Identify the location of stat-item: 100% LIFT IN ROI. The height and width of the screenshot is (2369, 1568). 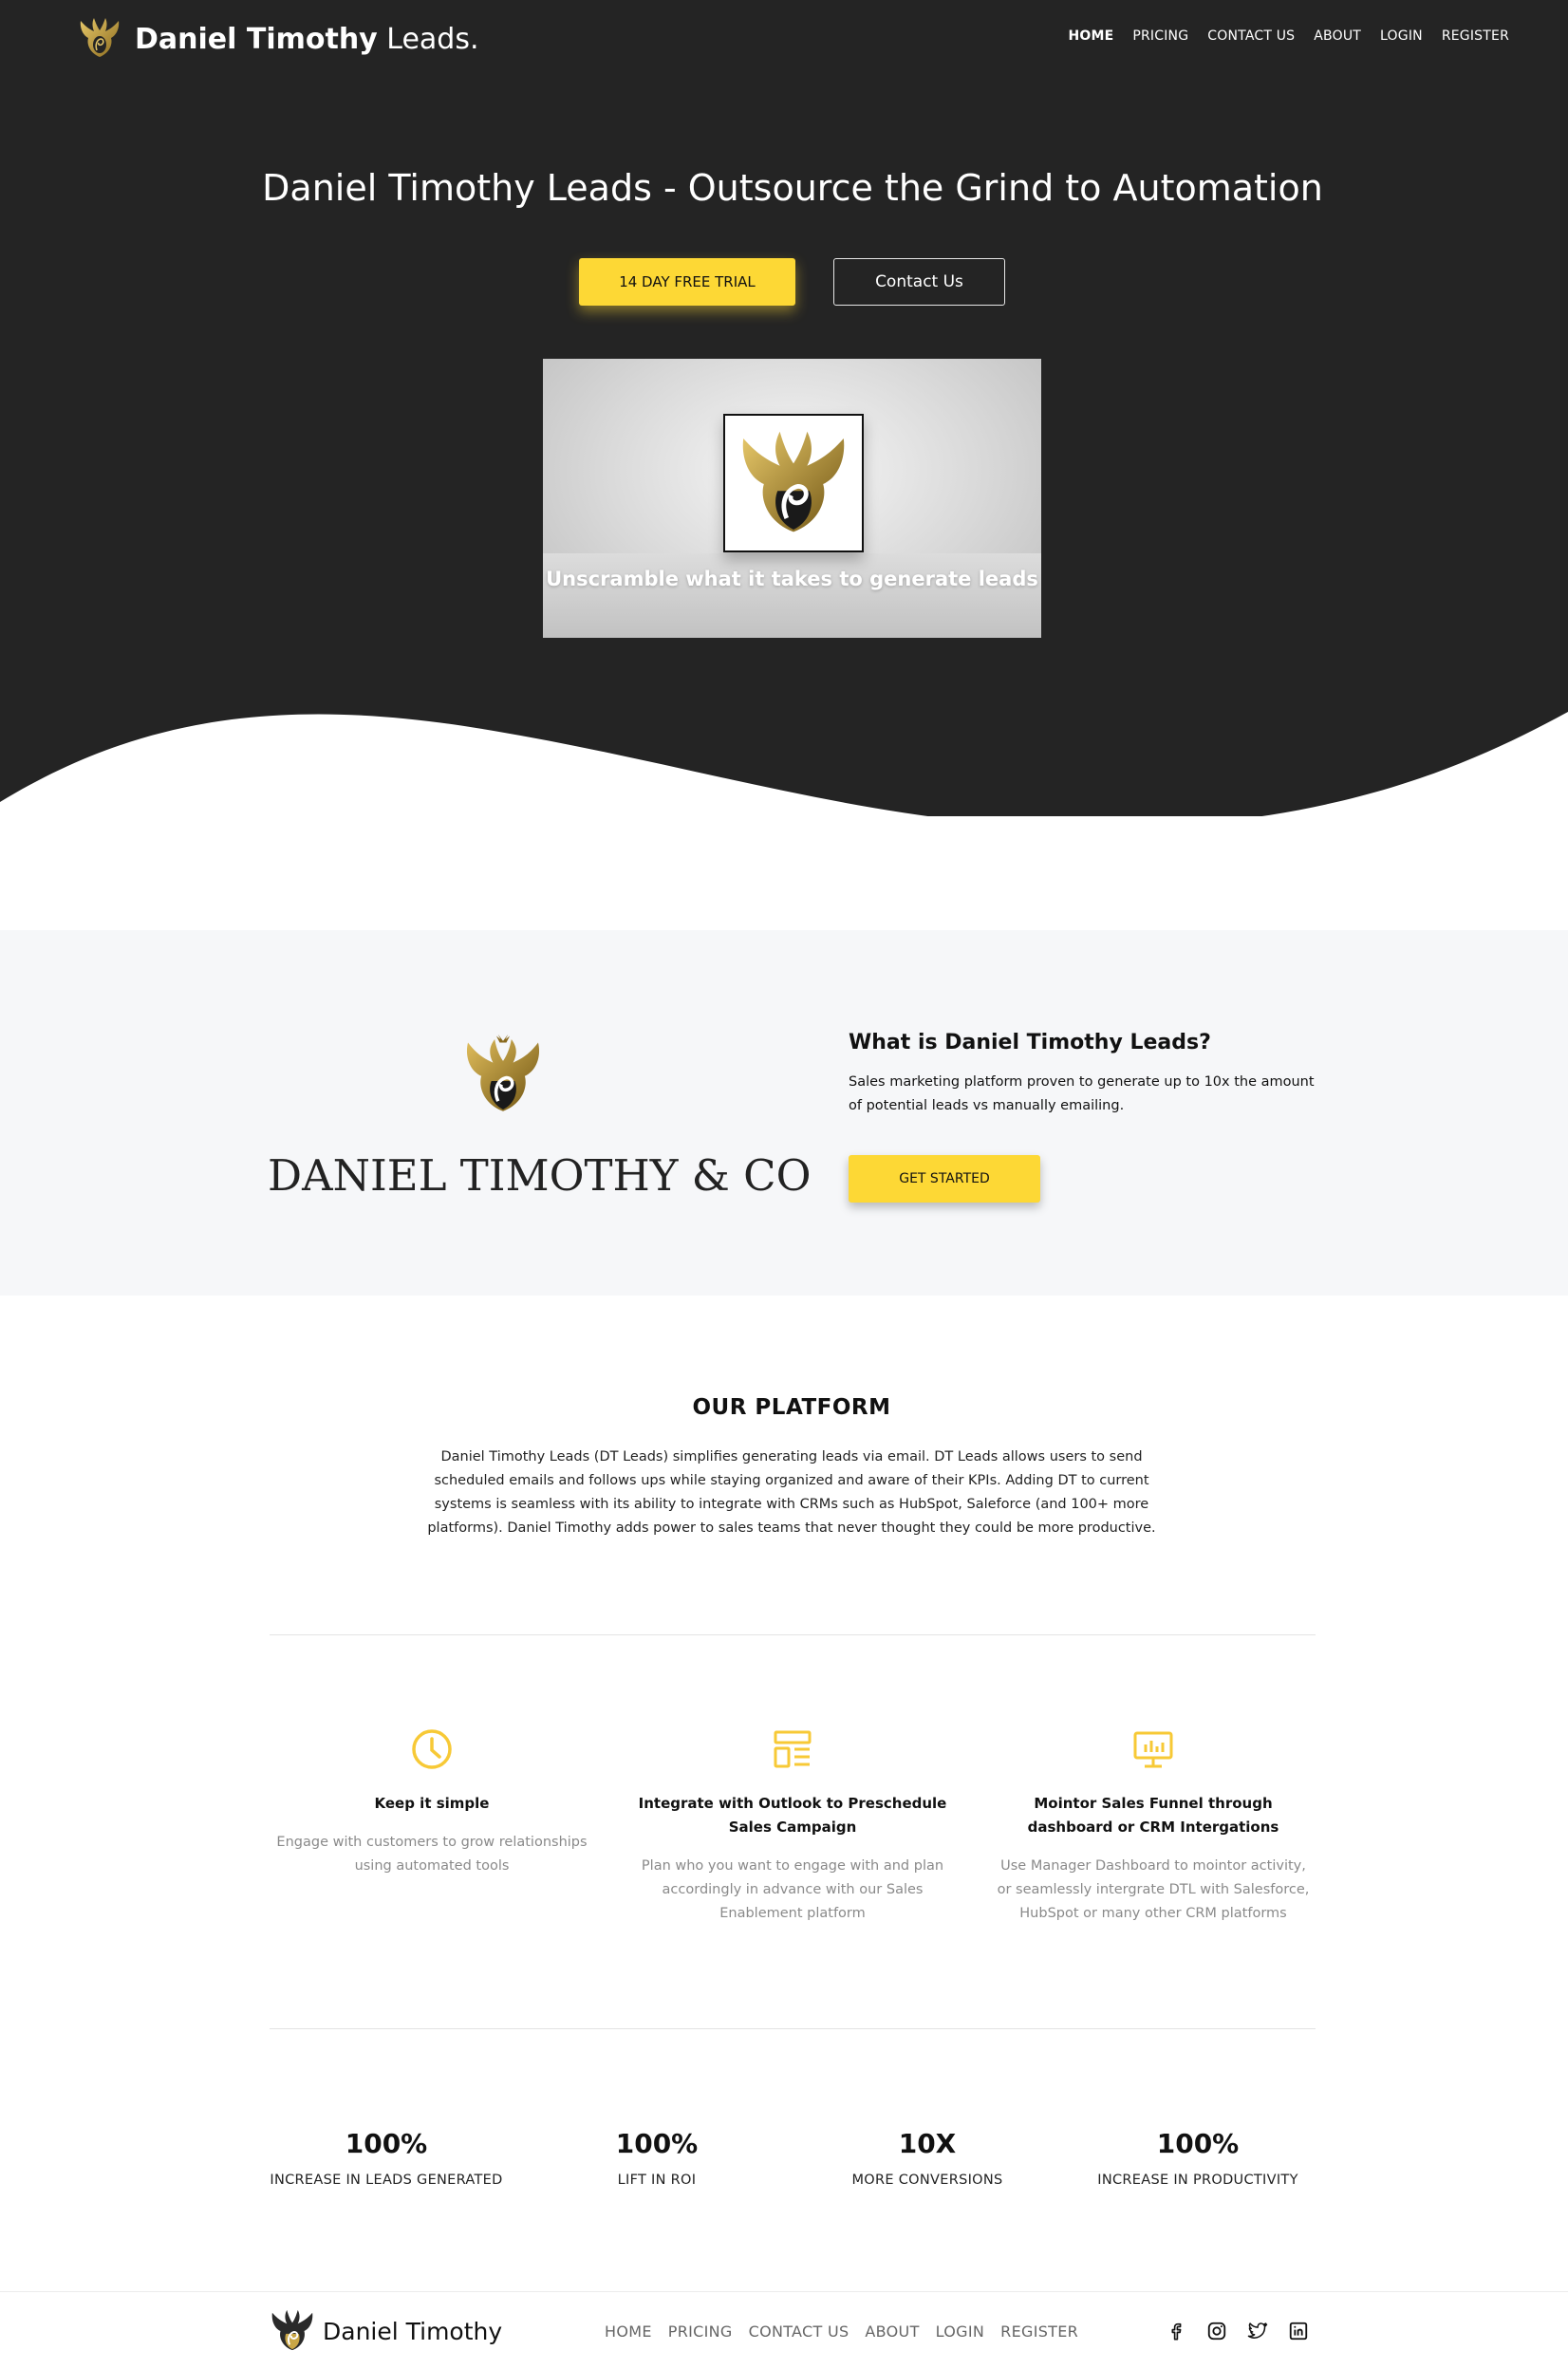
(656, 2158).